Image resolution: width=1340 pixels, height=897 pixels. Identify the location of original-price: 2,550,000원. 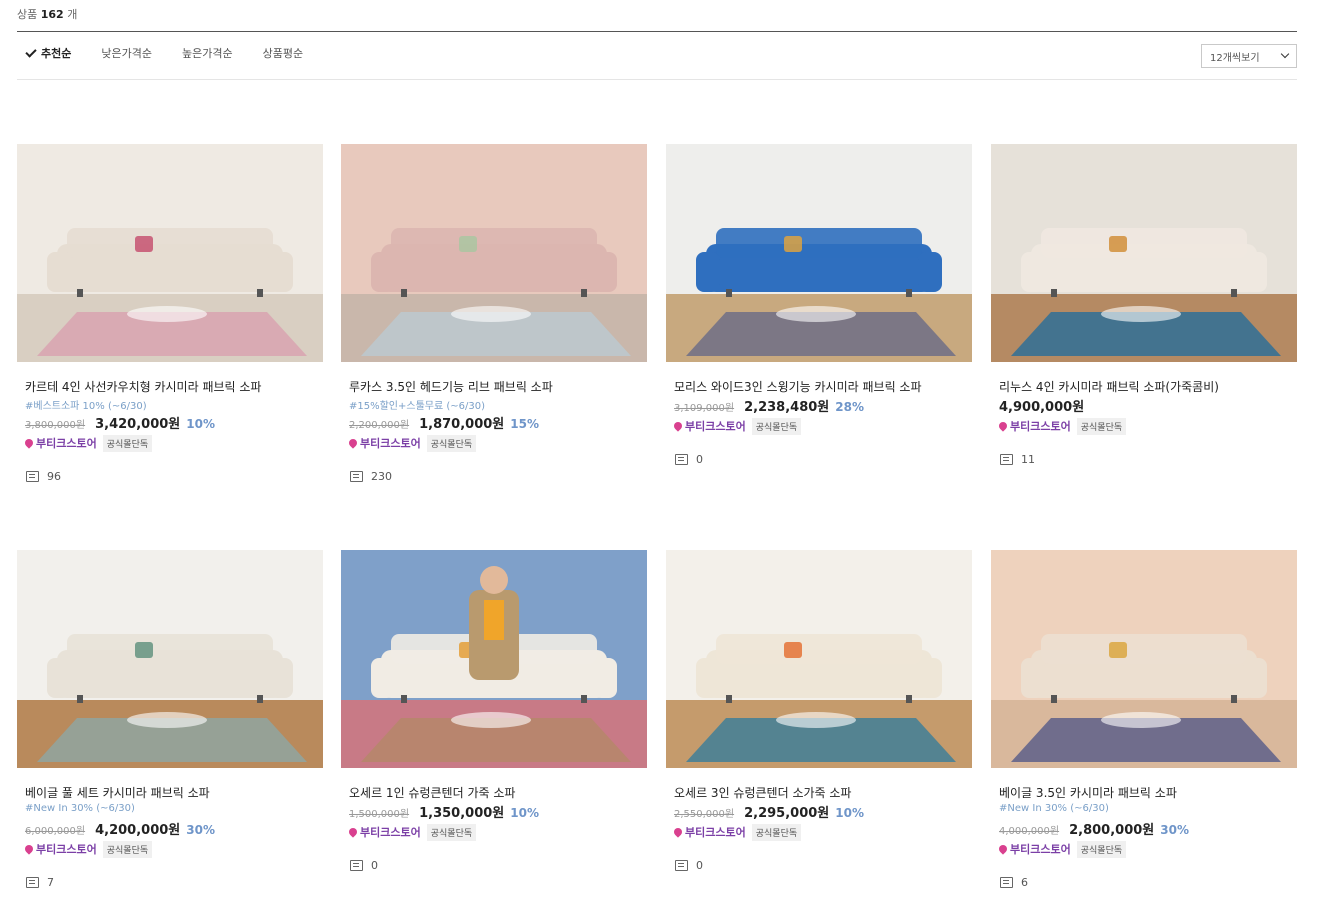
(704, 814).